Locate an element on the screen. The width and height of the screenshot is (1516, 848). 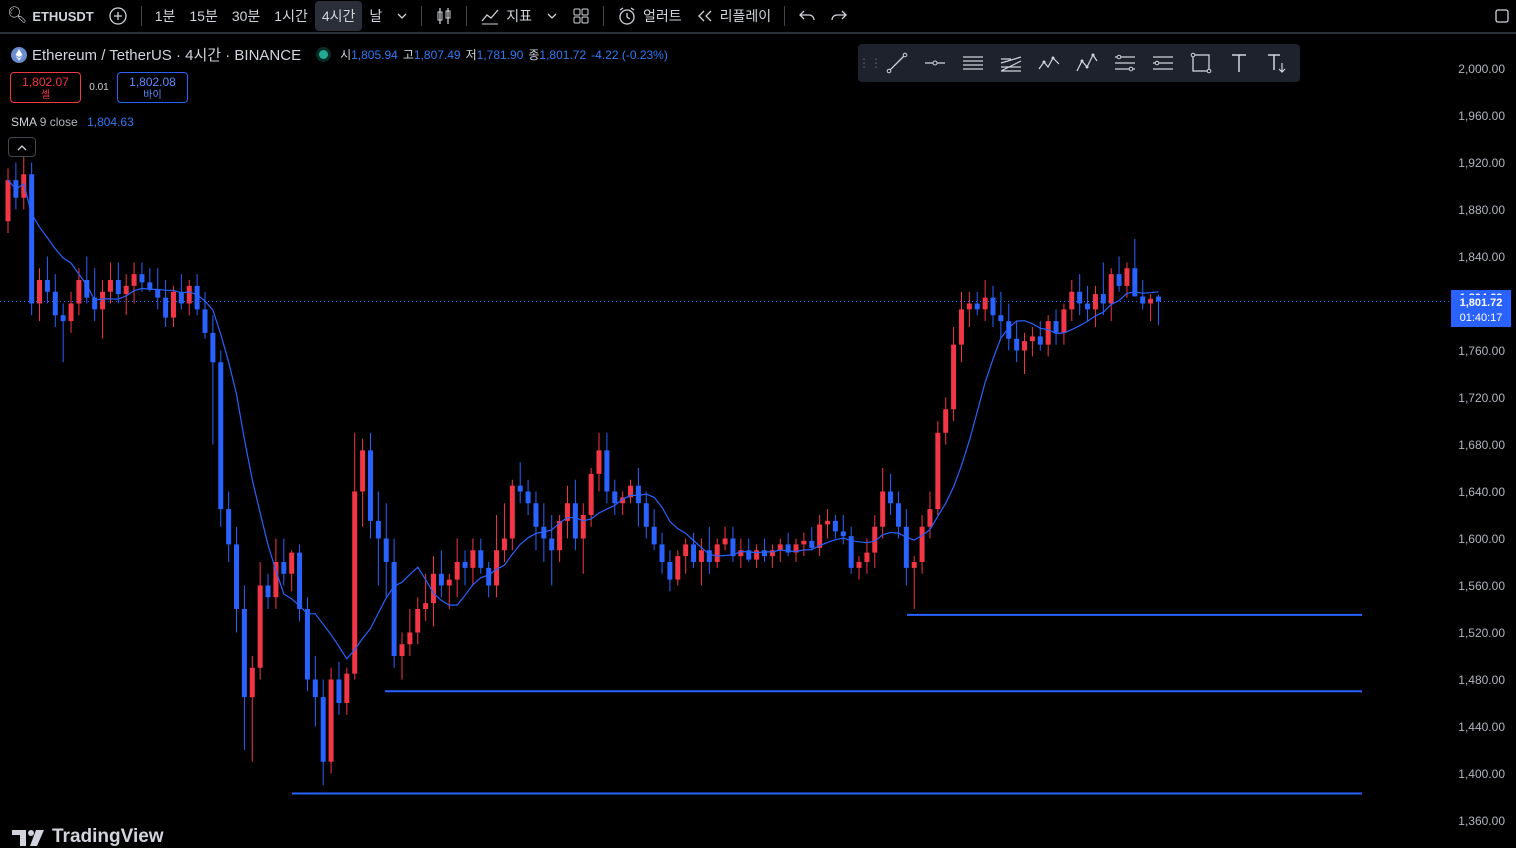
fullscreen-button is located at coordinates (1502, 16).